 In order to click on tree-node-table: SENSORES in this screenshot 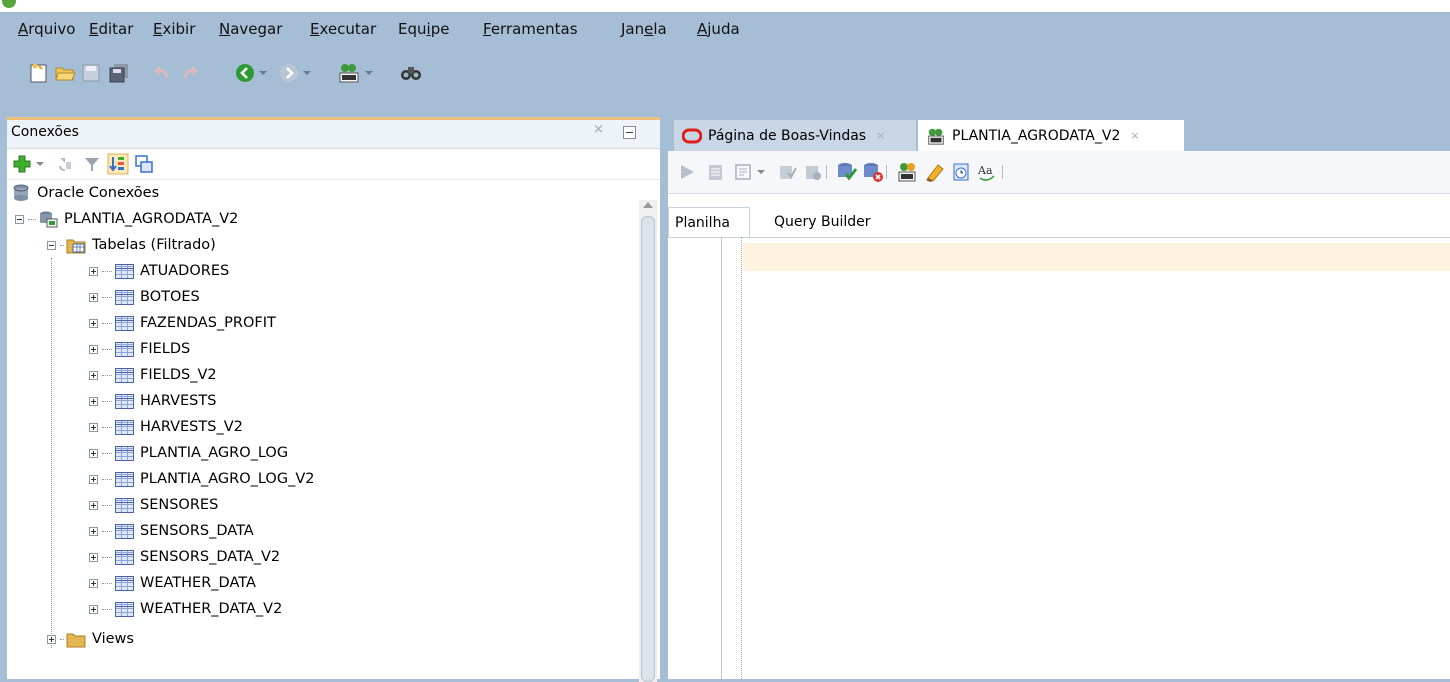, I will do `click(153, 505)`.